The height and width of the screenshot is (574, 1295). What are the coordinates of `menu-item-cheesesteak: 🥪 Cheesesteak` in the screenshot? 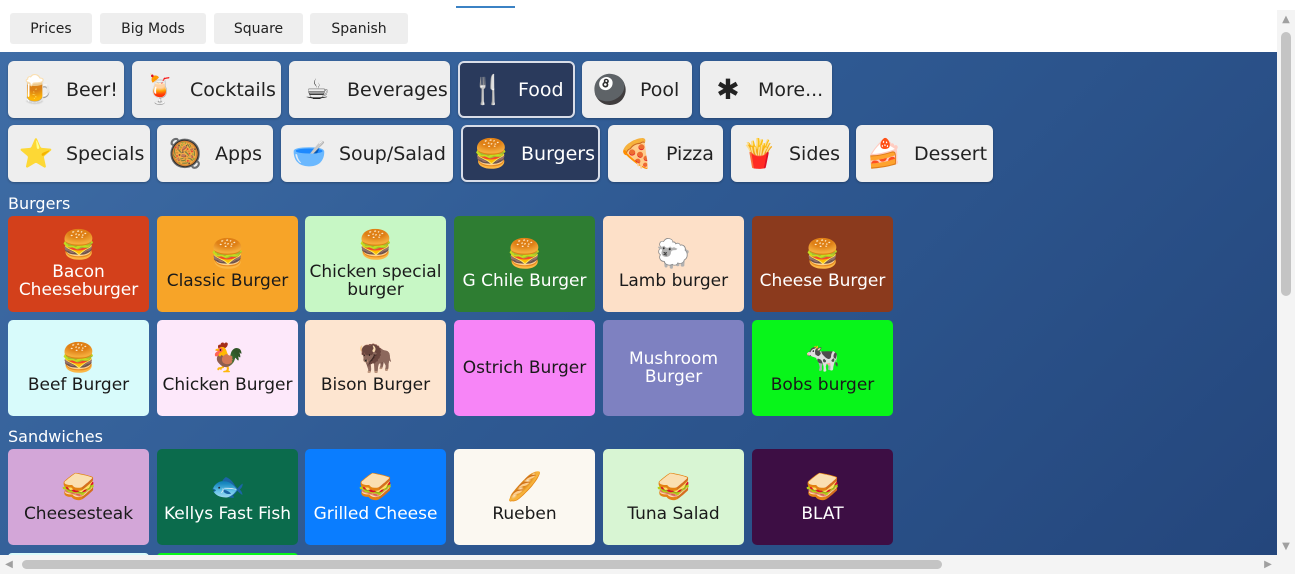 It's located at (78, 497).